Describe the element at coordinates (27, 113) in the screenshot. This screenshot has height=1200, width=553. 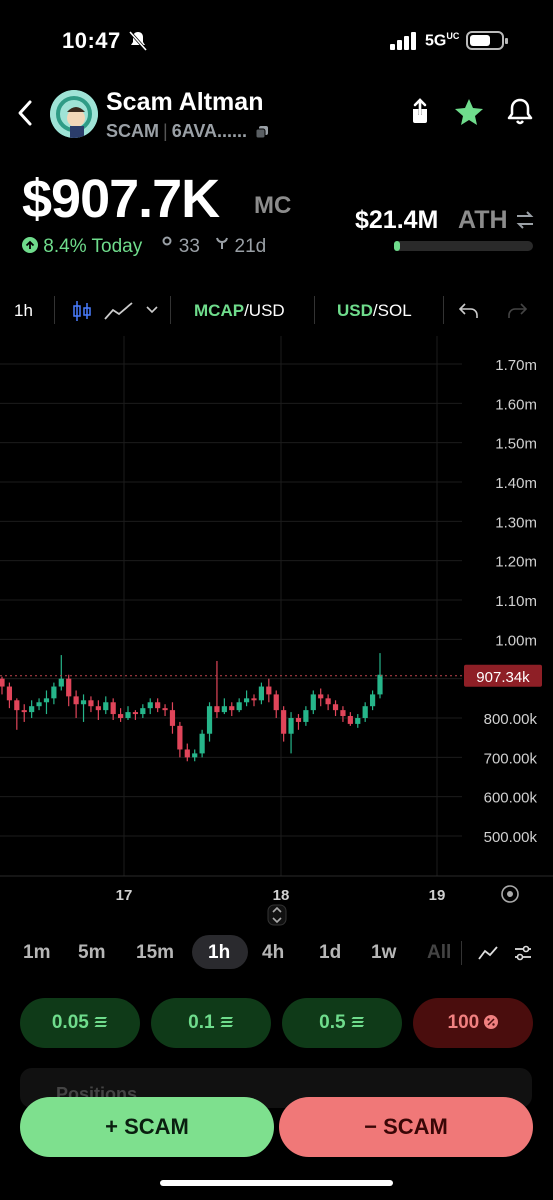
I see `back-icon` at that location.